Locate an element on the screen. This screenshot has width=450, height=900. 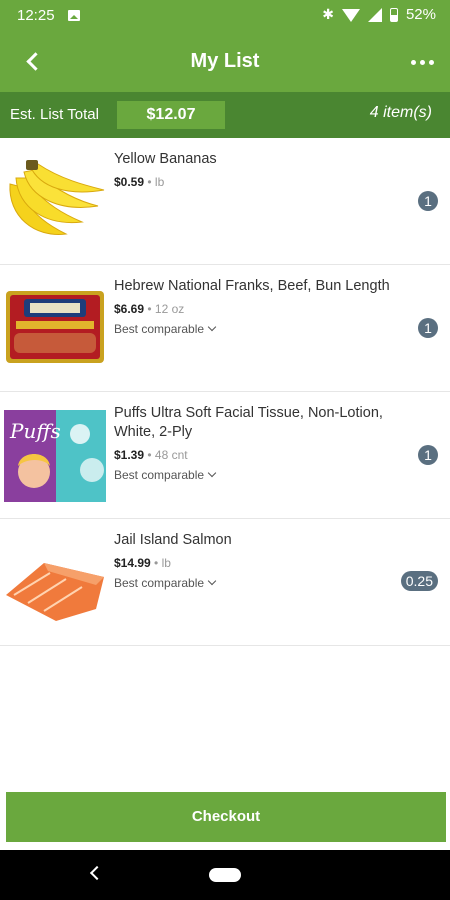
page-title: My List is located at coordinates (225, 61).